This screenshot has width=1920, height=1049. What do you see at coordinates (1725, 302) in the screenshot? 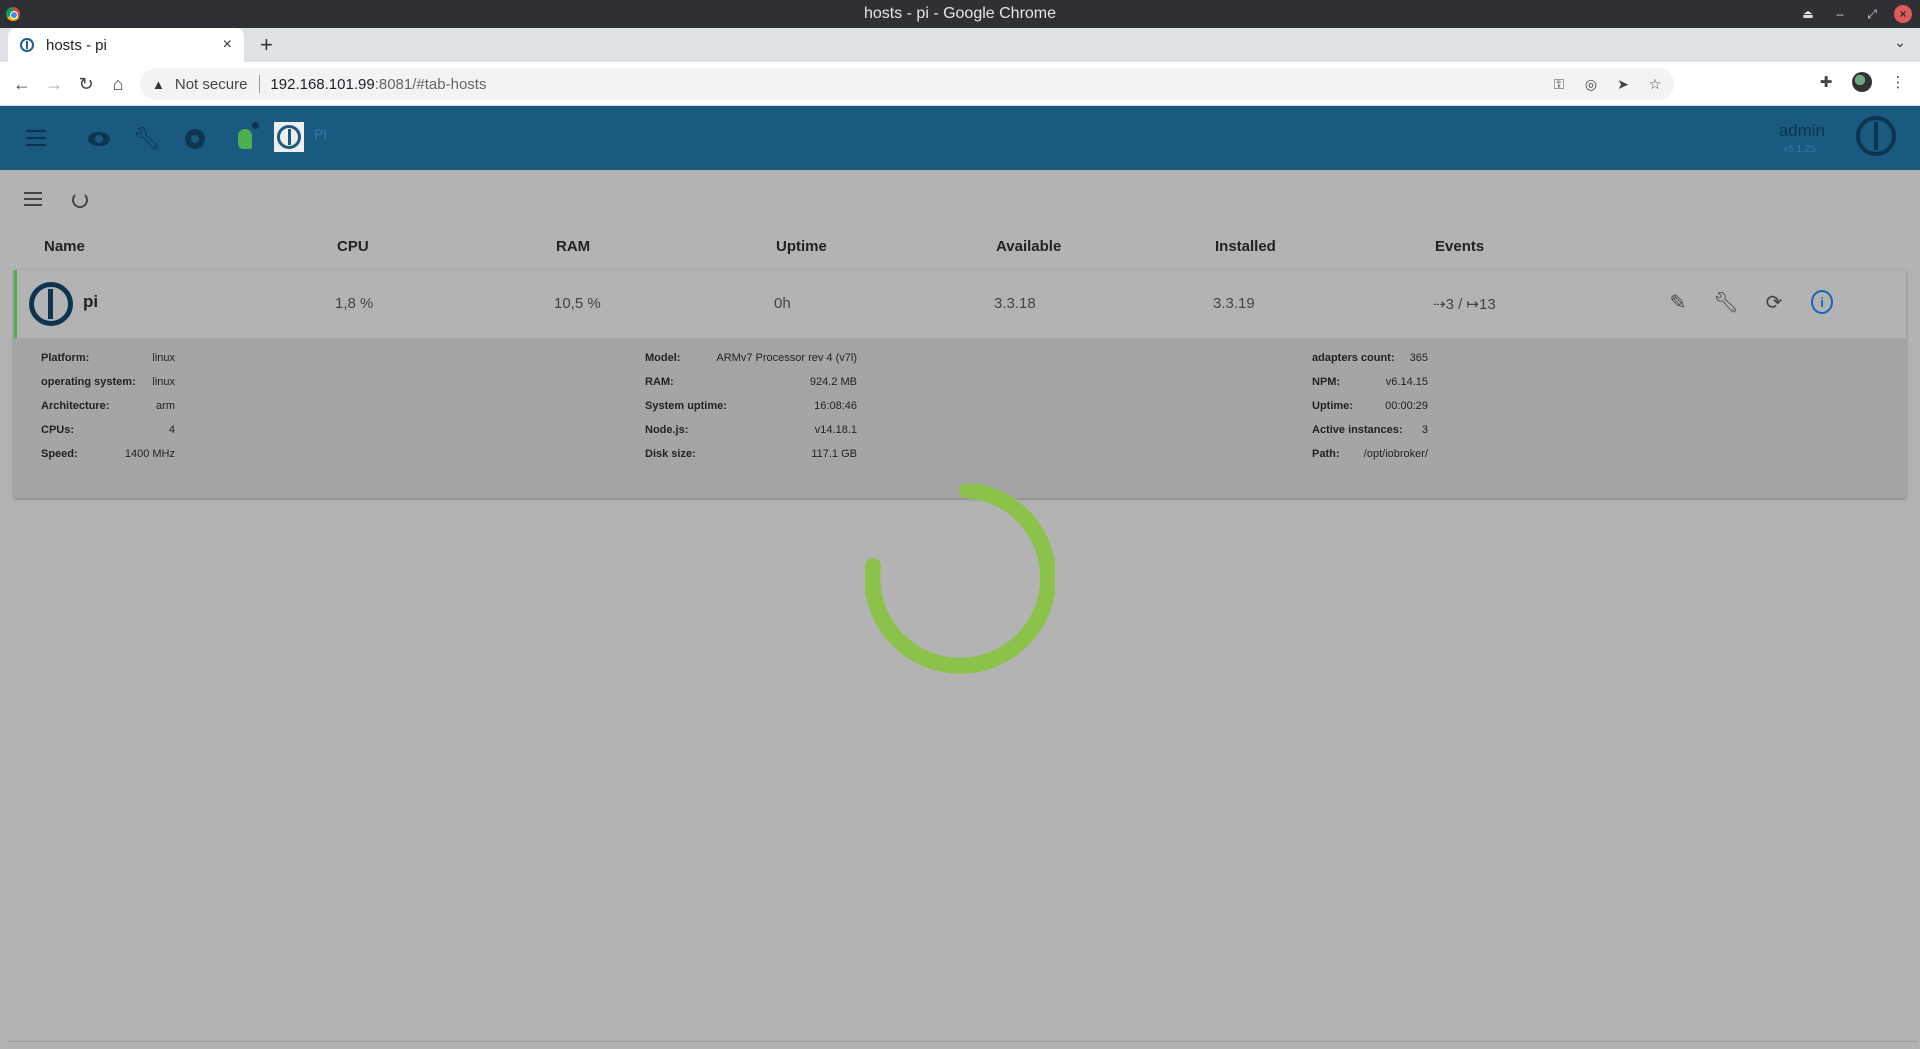
I see `wrench-settings-icon: 🔧︎` at bounding box center [1725, 302].